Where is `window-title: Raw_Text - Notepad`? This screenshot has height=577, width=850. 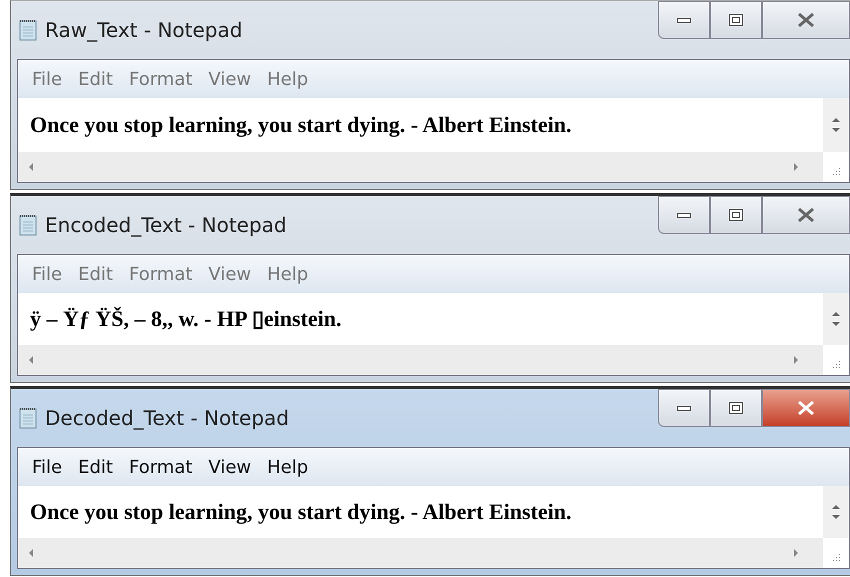
window-title: Raw_Text - Notepad is located at coordinates (143, 30).